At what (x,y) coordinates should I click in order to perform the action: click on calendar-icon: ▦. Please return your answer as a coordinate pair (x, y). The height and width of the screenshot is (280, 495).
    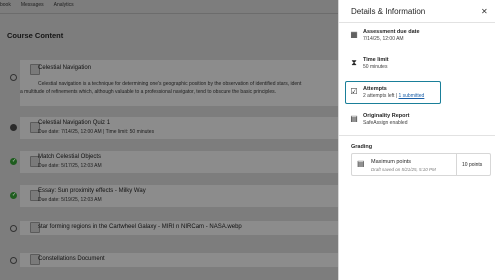
    Looking at the image, I should click on (354, 34).